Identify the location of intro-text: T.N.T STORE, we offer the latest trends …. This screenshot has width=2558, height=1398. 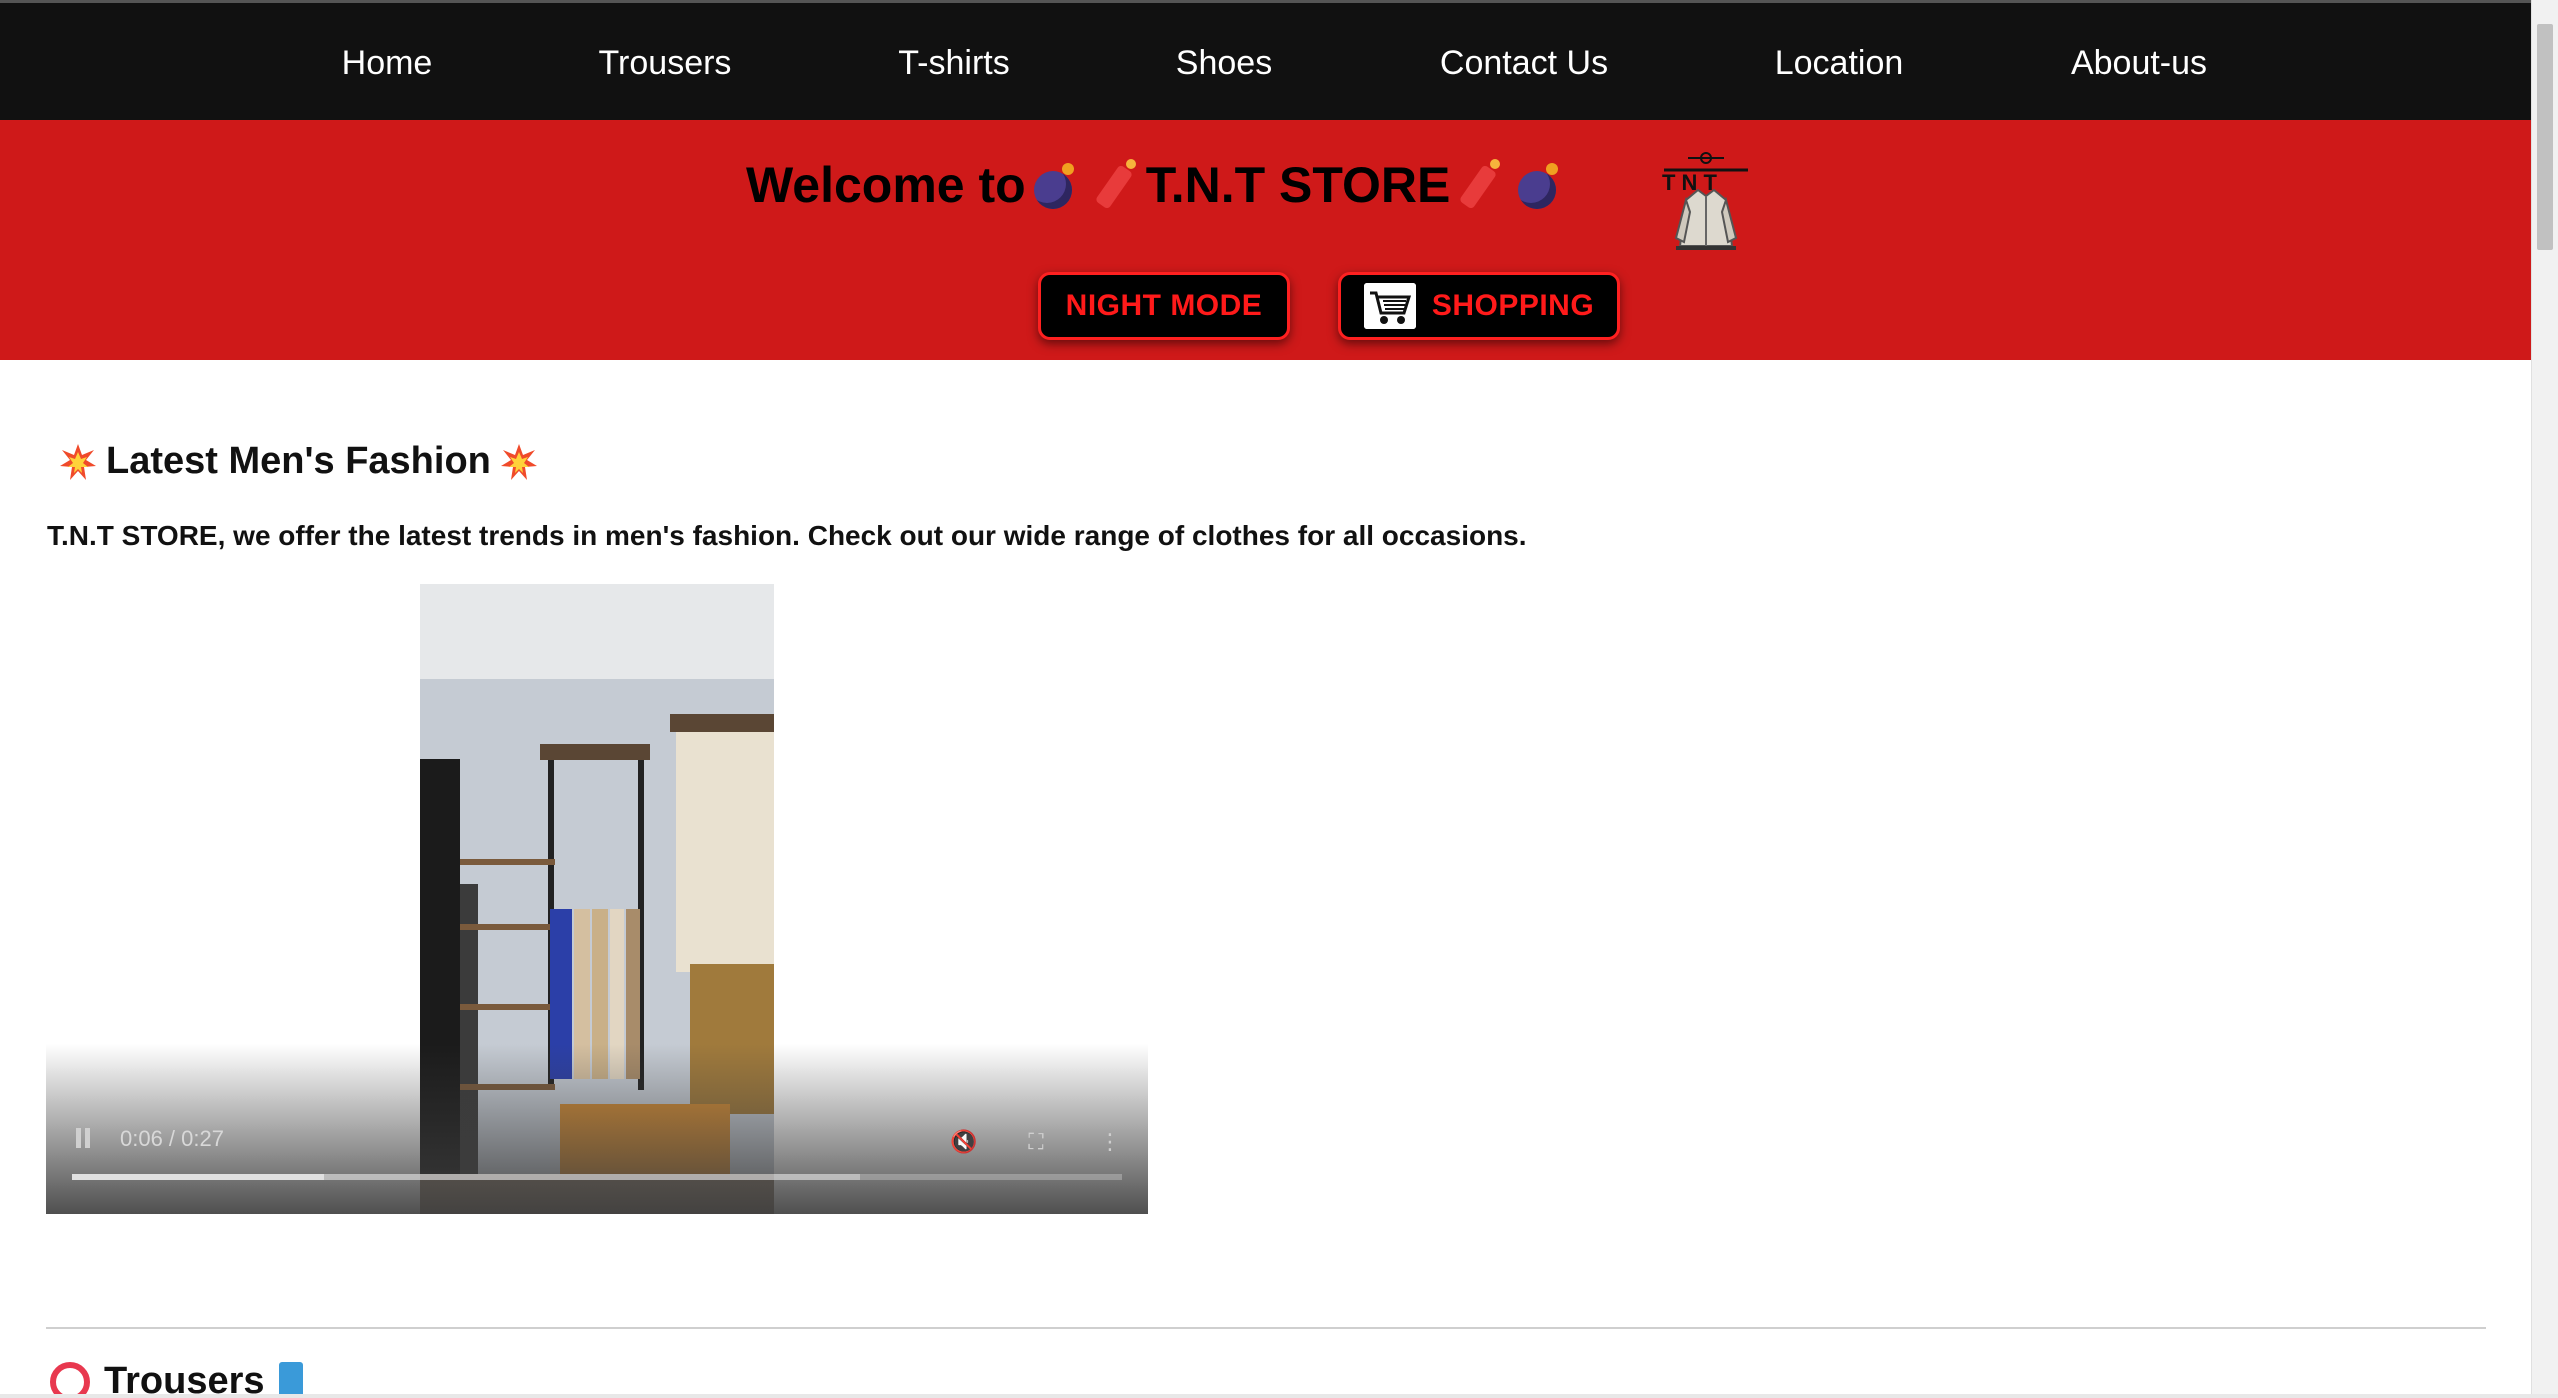
(787, 535).